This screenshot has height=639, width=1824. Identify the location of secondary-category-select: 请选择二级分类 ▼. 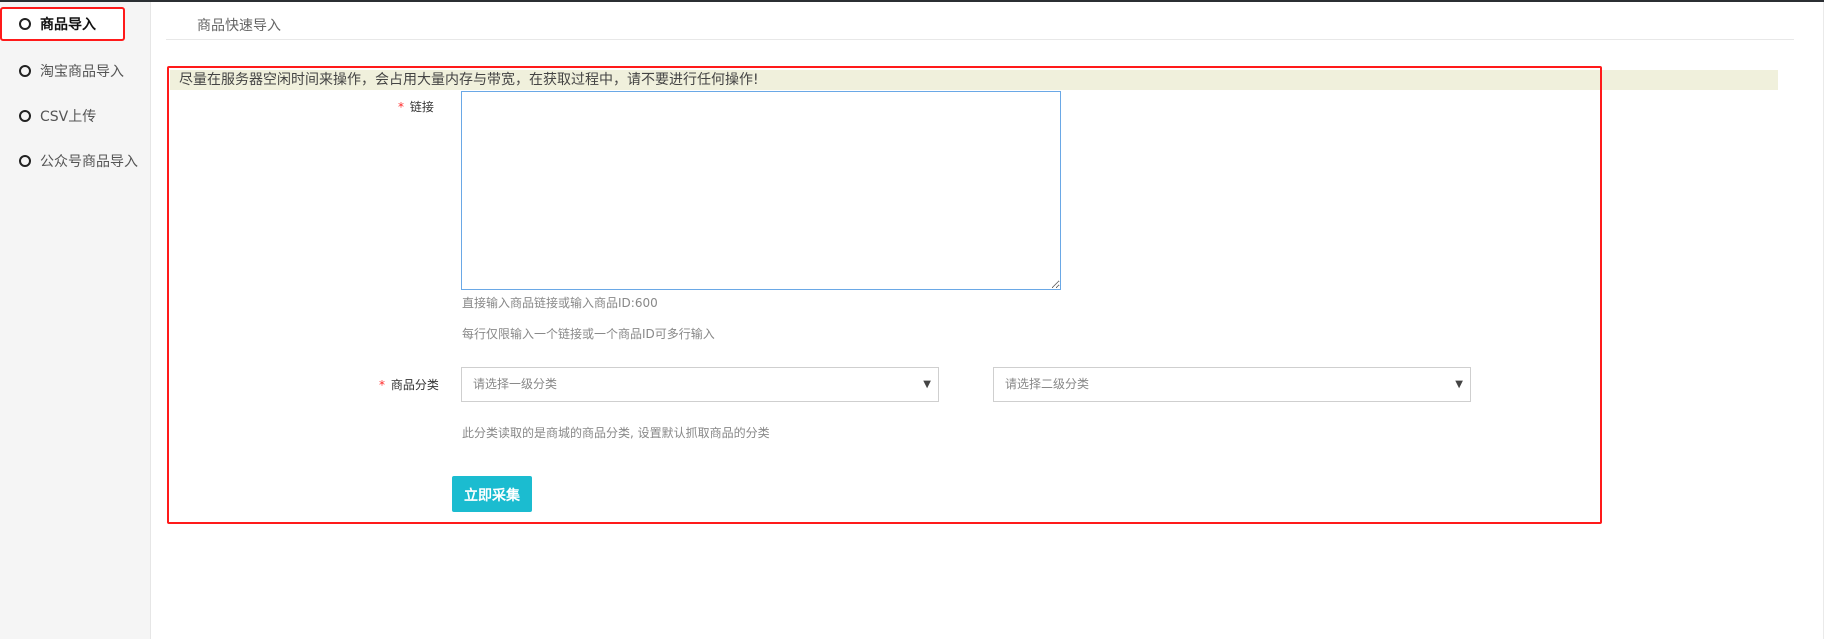
(1232, 384).